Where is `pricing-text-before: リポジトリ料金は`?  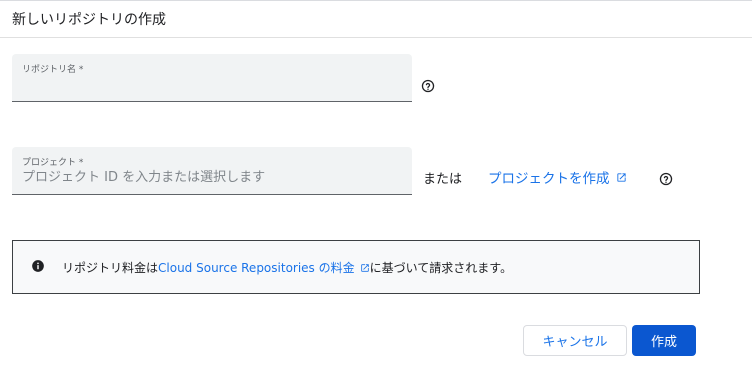
pricing-text-before: リポジトリ料金は is located at coordinates (110, 268).